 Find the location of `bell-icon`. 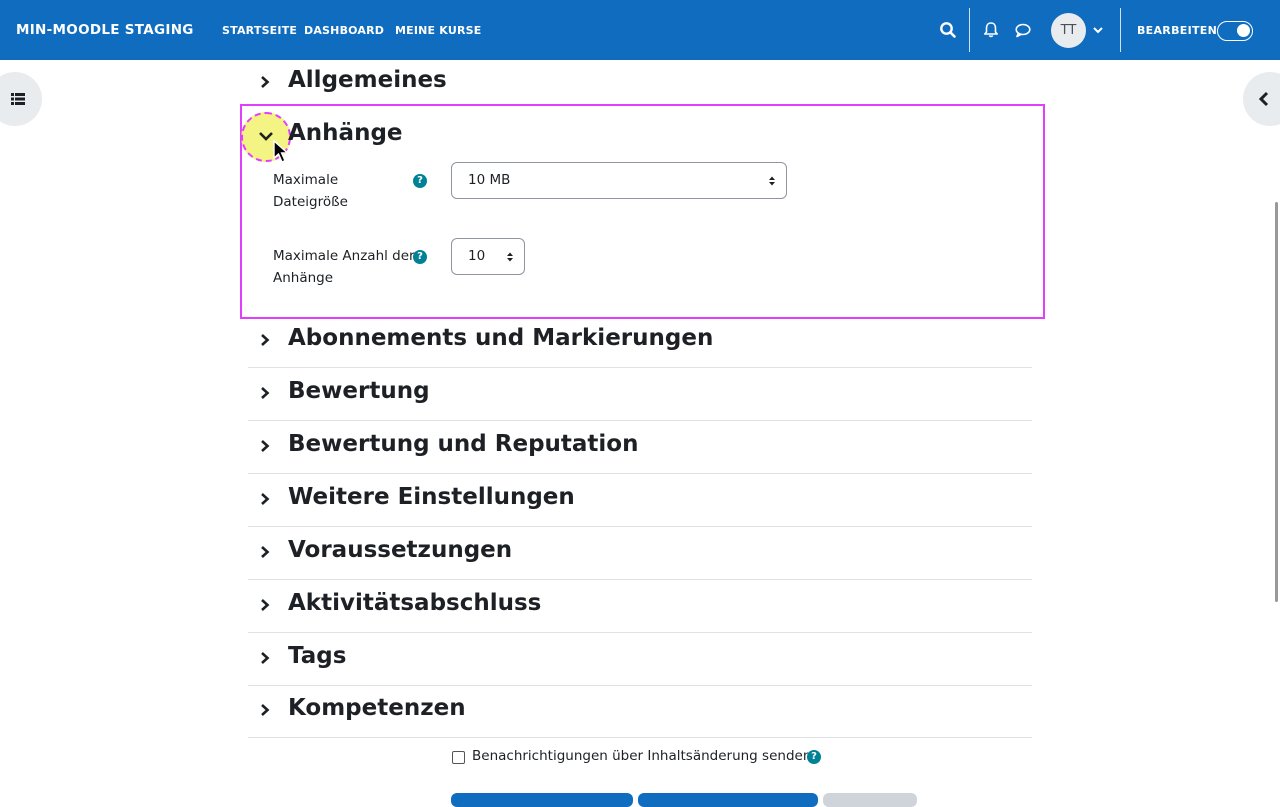

bell-icon is located at coordinates (991, 30).